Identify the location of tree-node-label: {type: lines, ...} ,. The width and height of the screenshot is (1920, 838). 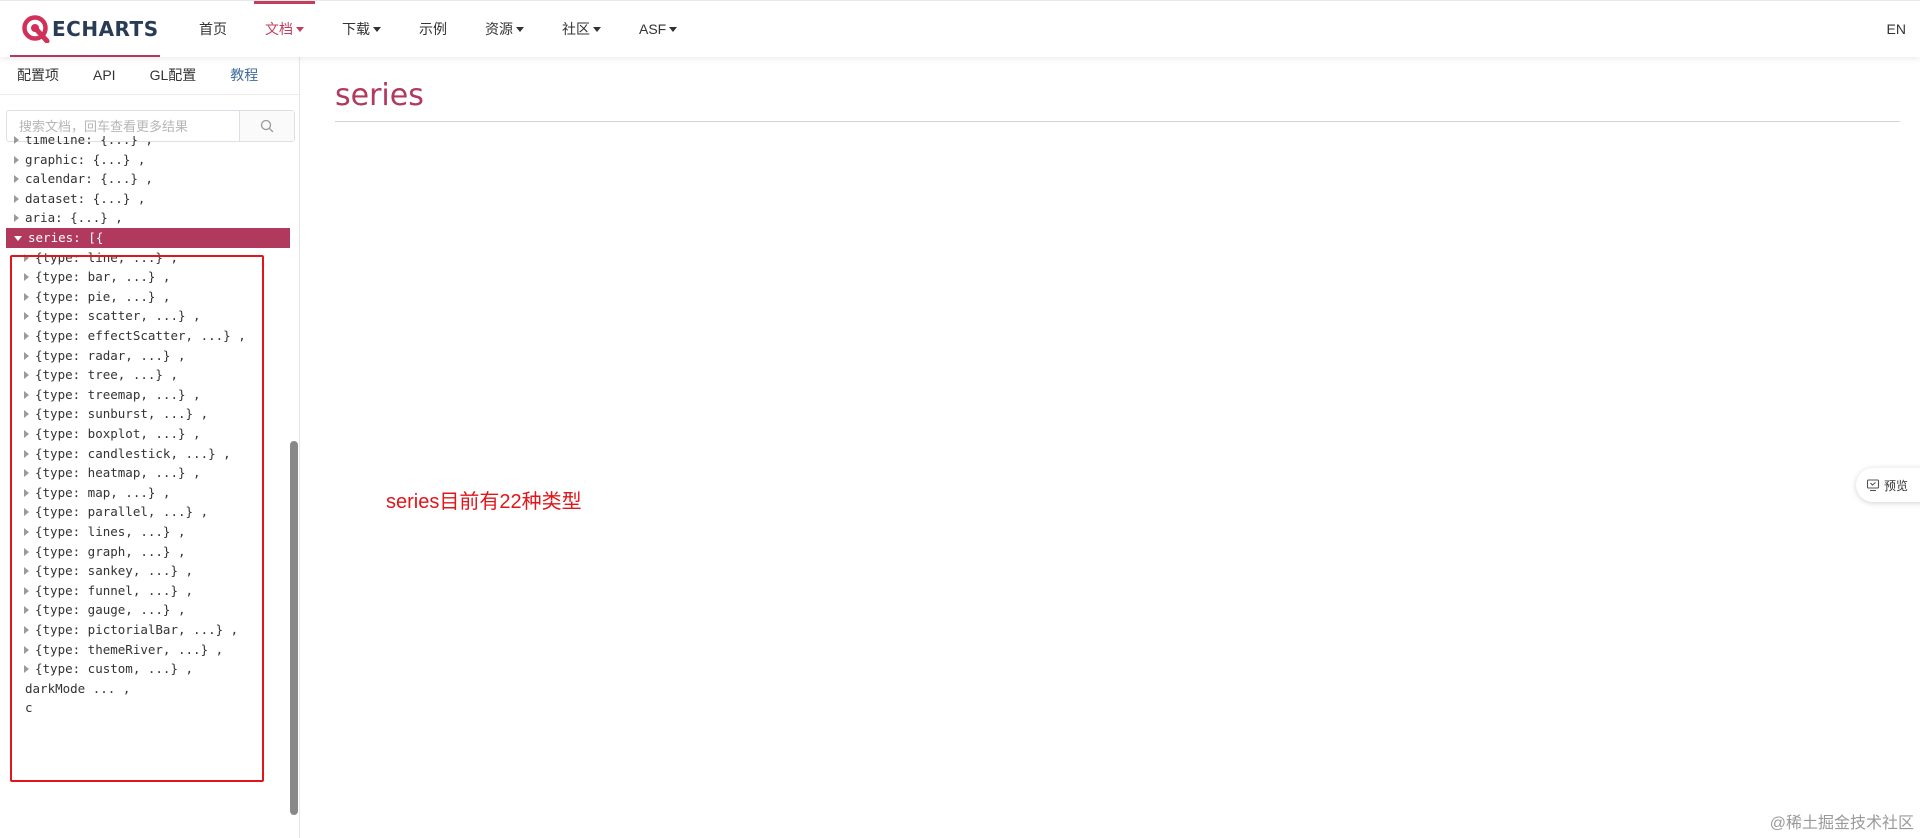
(110, 531).